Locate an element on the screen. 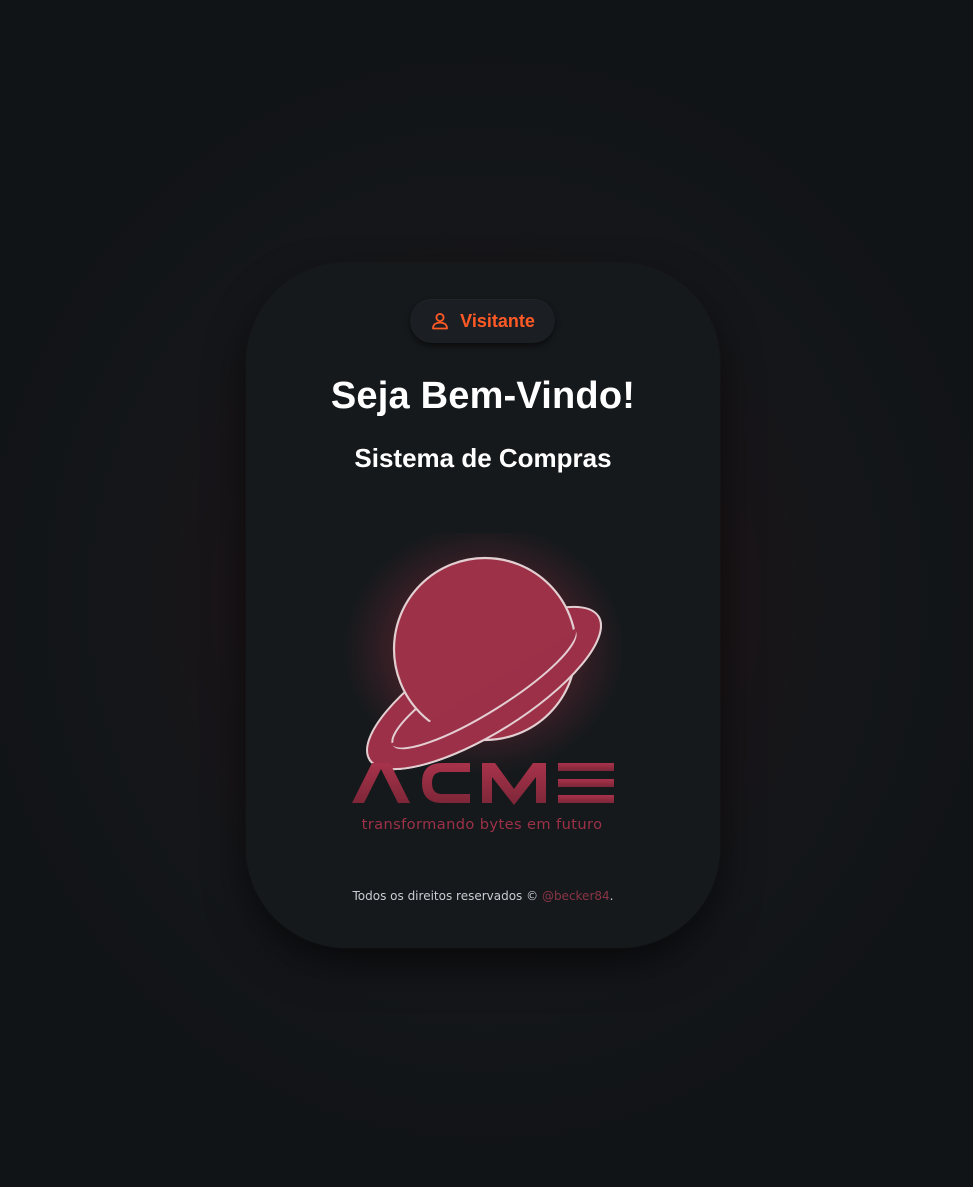 This screenshot has width=973, height=1187. page-subtitle: Sistema de Compras is located at coordinates (483, 458).